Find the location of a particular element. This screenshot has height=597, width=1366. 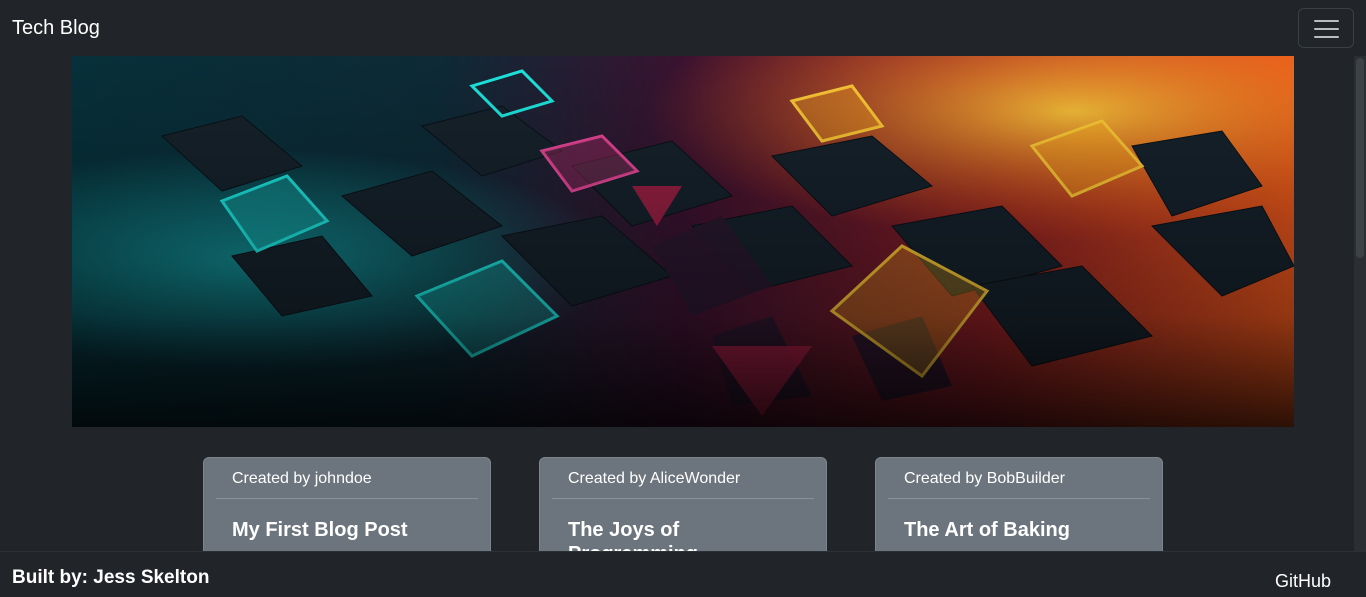

footer-built-by: Built by: Jess Skelton is located at coordinates (111, 577).